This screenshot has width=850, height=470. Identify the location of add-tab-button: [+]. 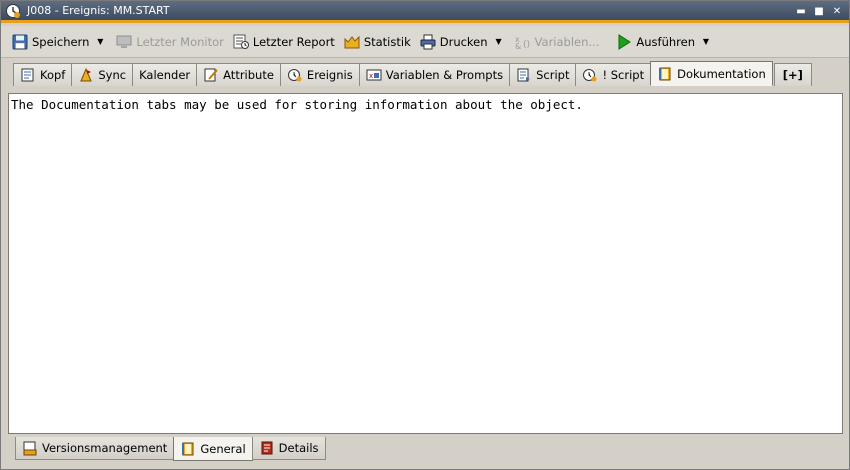
(792, 74).